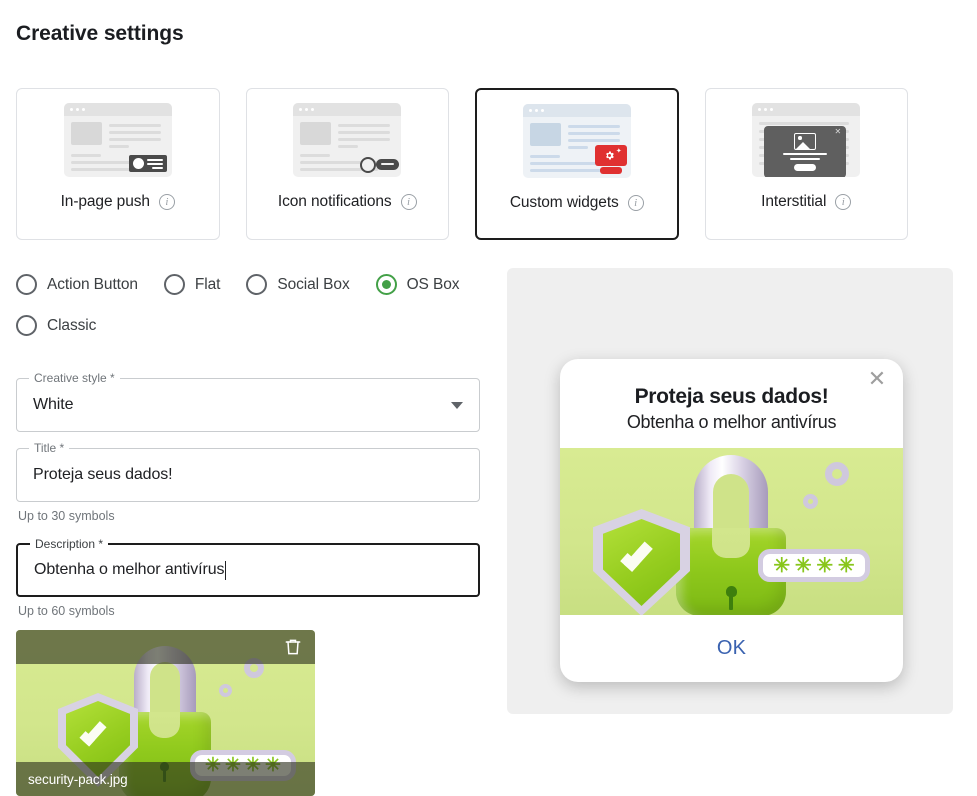  I want to click on radio-row-1: Action Button Flat Social Box OS Box, so click(251, 284).